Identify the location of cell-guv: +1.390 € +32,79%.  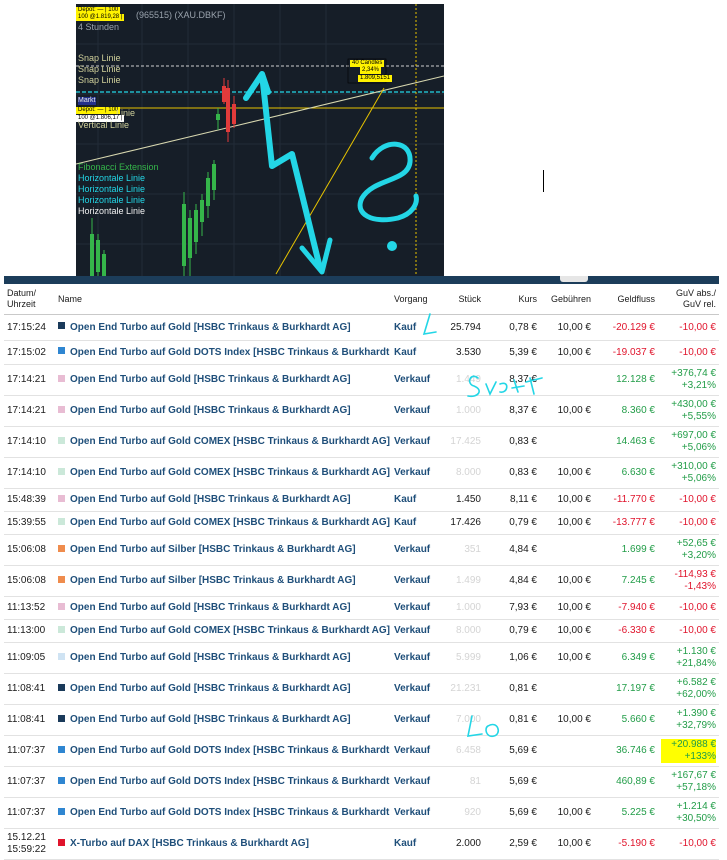
(688, 720).